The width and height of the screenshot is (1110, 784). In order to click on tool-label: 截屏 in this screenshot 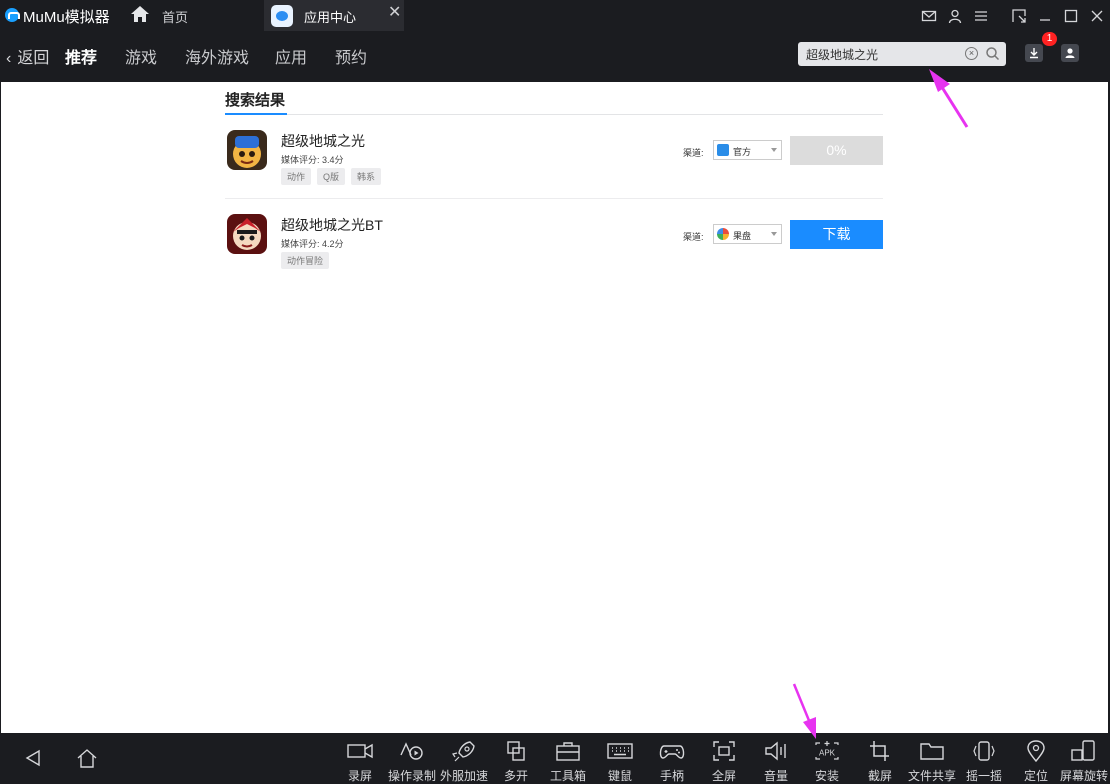, I will do `click(879, 776)`.